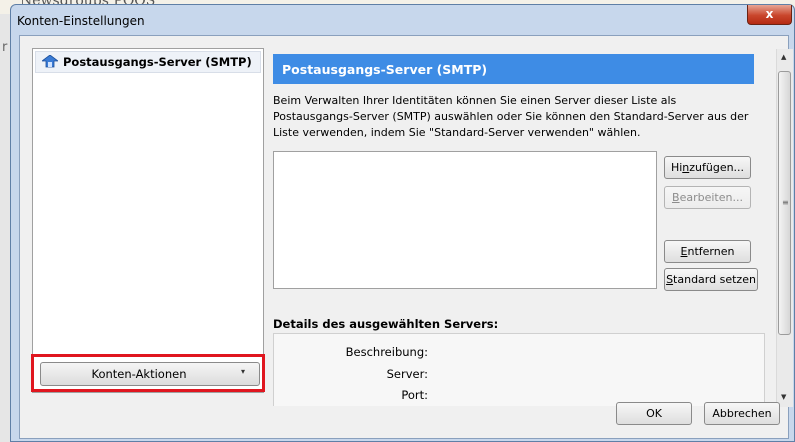 The height and width of the screenshot is (442, 795). What do you see at coordinates (386, 352) in the screenshot?
I see `description-field-label: Beschreibung:` at bounding box center [386, 352].